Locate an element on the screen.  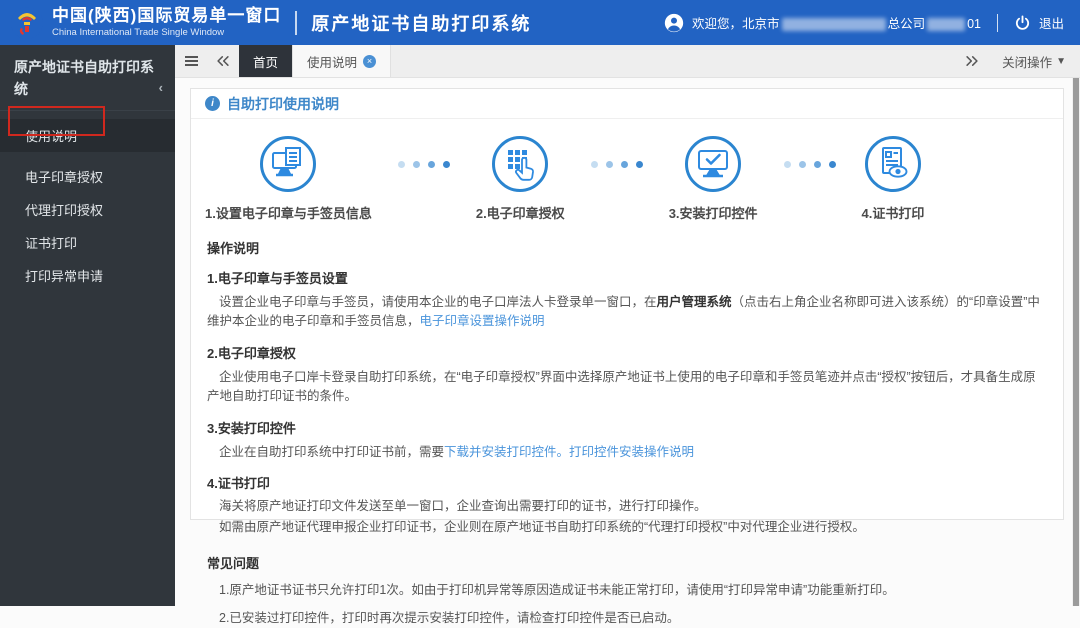
eseal-setup-guide-link: 电子印章设置操作说明 is located at coordinates (482, 321).